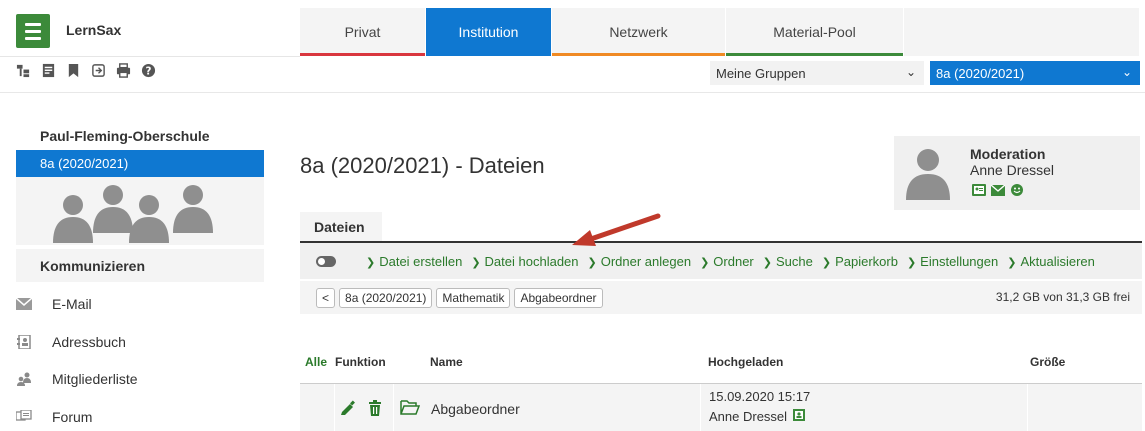 Image resolution: width=1145 pixels, height=431 pixels. Describe the element at coordinates (140, 342) in the screenshot. I see `sidebar-item-addressbook: Adressbuch` at that location.